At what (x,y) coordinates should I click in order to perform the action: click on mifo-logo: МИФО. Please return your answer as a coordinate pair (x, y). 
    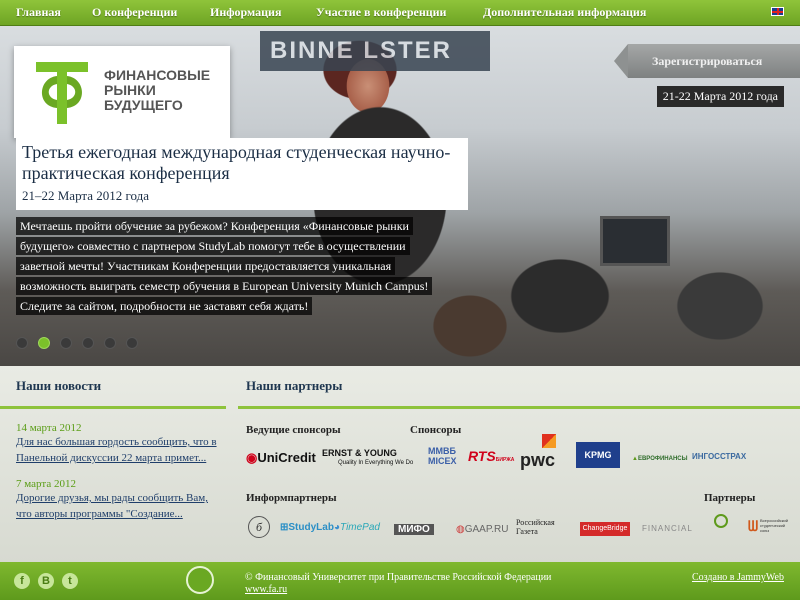
    Looking at the image, I should click on (414, 529).